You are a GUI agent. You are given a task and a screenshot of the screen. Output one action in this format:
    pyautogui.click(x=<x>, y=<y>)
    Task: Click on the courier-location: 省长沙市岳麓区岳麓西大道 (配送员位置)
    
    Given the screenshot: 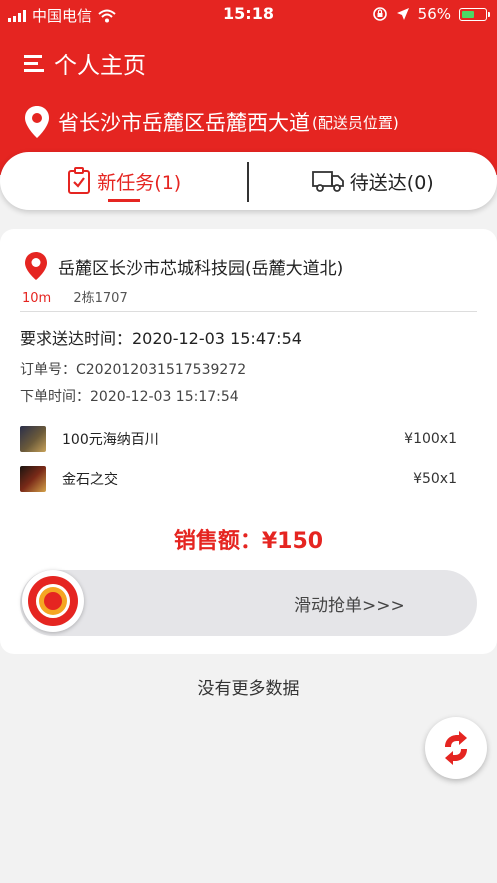 What is the action you would take?
    pyautogui.click(x=254, y=122)
    